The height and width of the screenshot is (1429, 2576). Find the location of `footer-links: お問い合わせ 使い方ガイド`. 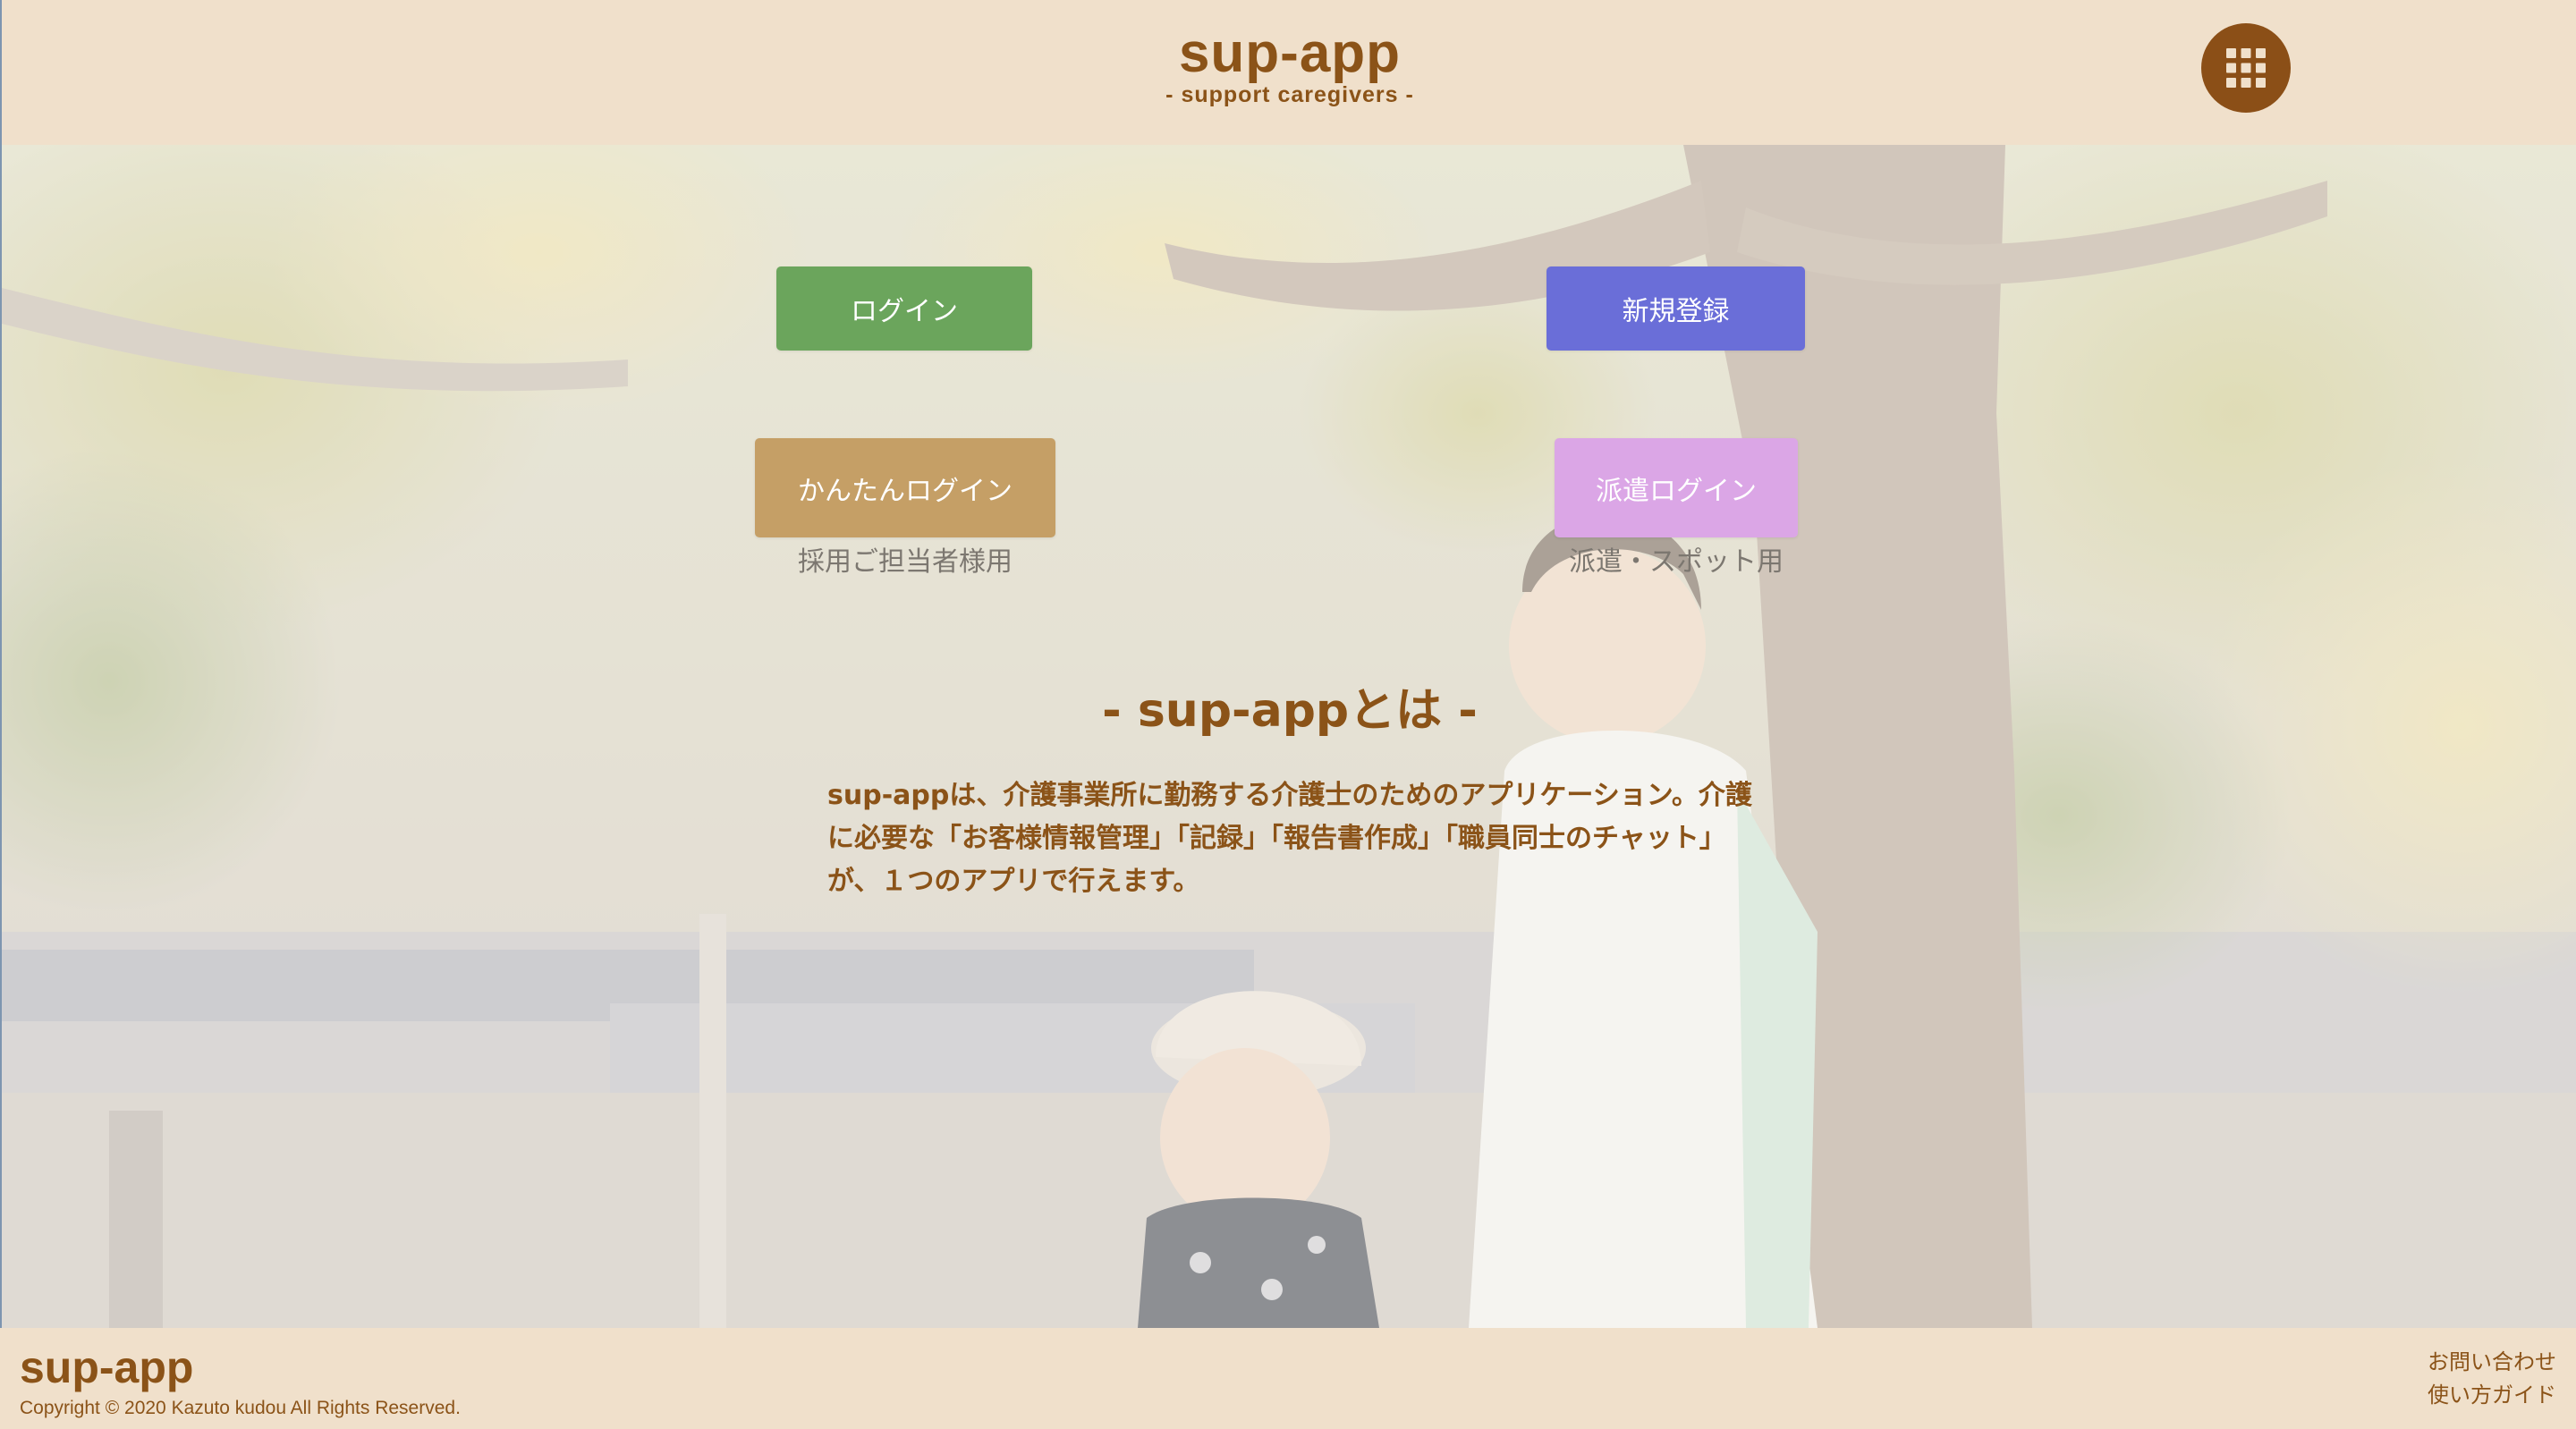

footer-links: お問い合わせ 使い方ガイド is located at coordinates (2492, 1379).